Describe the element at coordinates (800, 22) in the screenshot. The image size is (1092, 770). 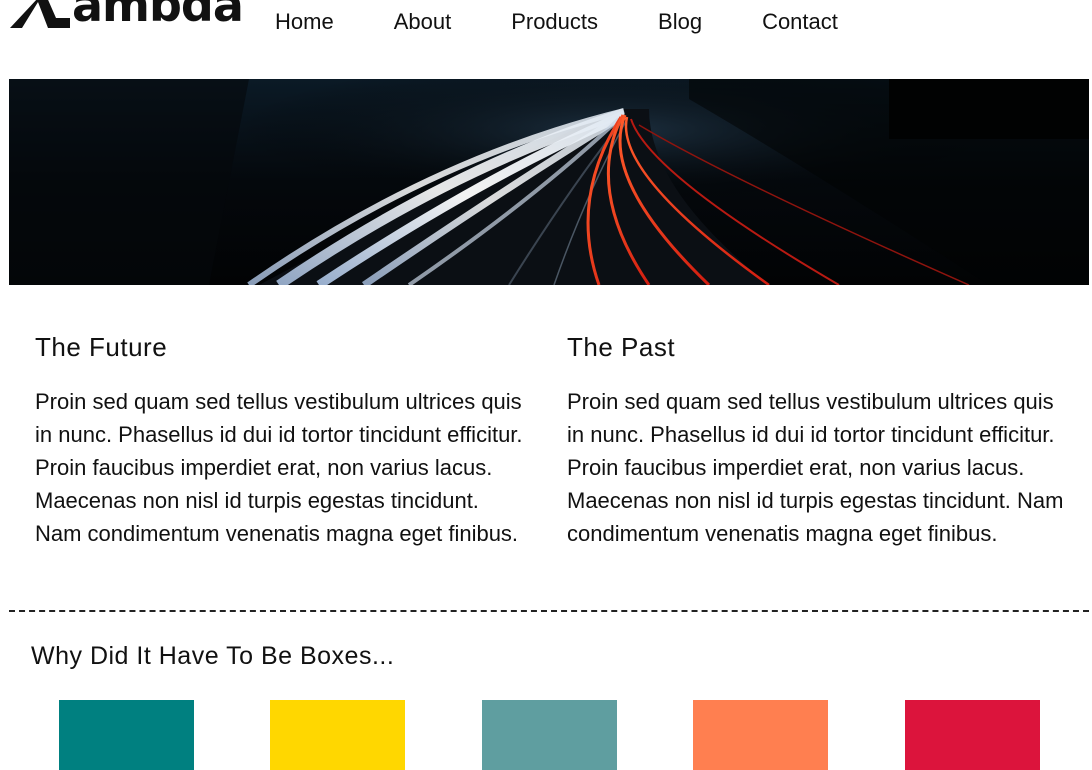
I see `nav-contact: Contact` at that location.